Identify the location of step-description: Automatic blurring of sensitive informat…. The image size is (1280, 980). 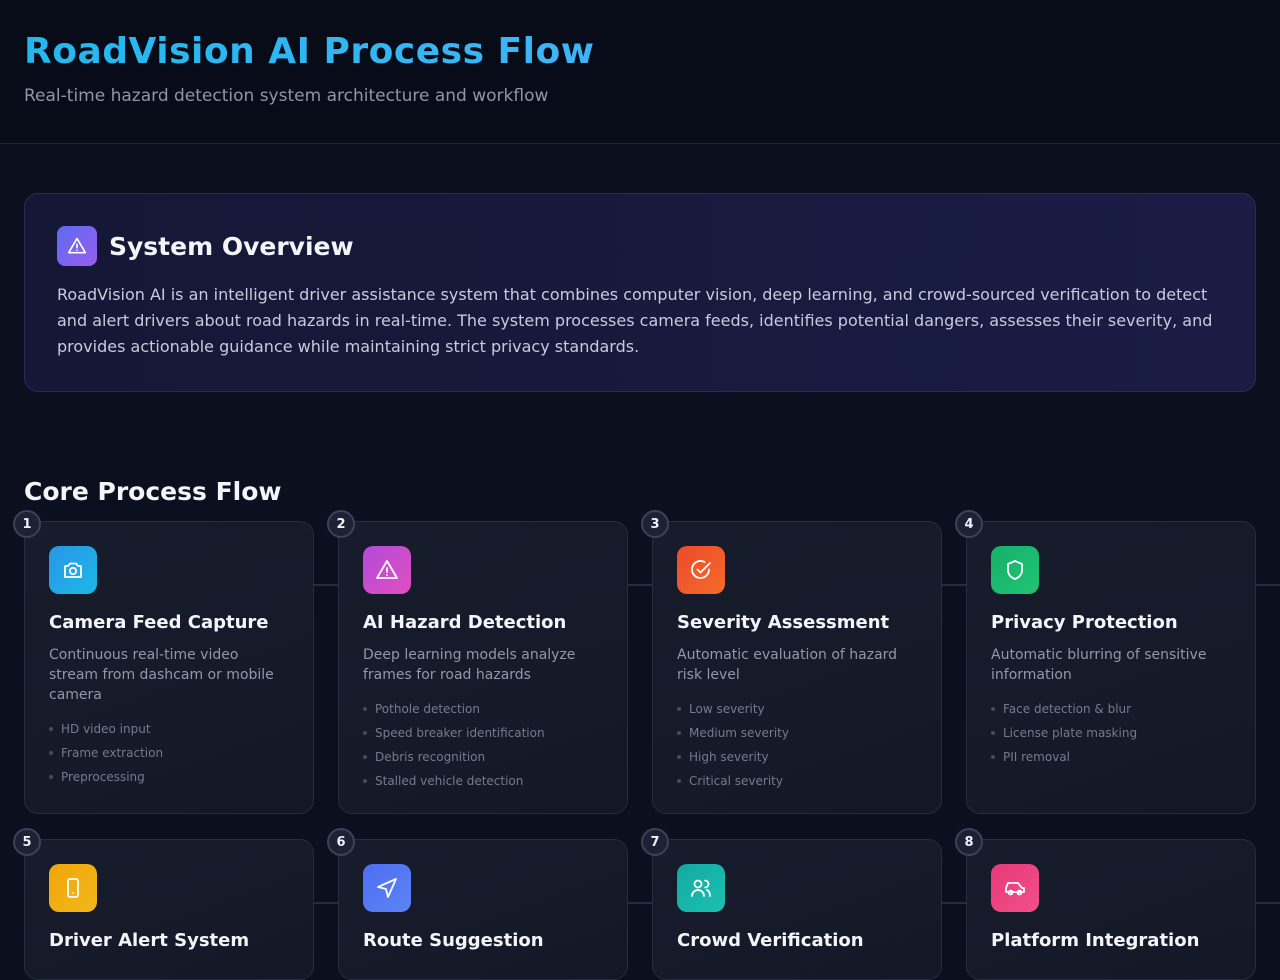
(1099, 665).